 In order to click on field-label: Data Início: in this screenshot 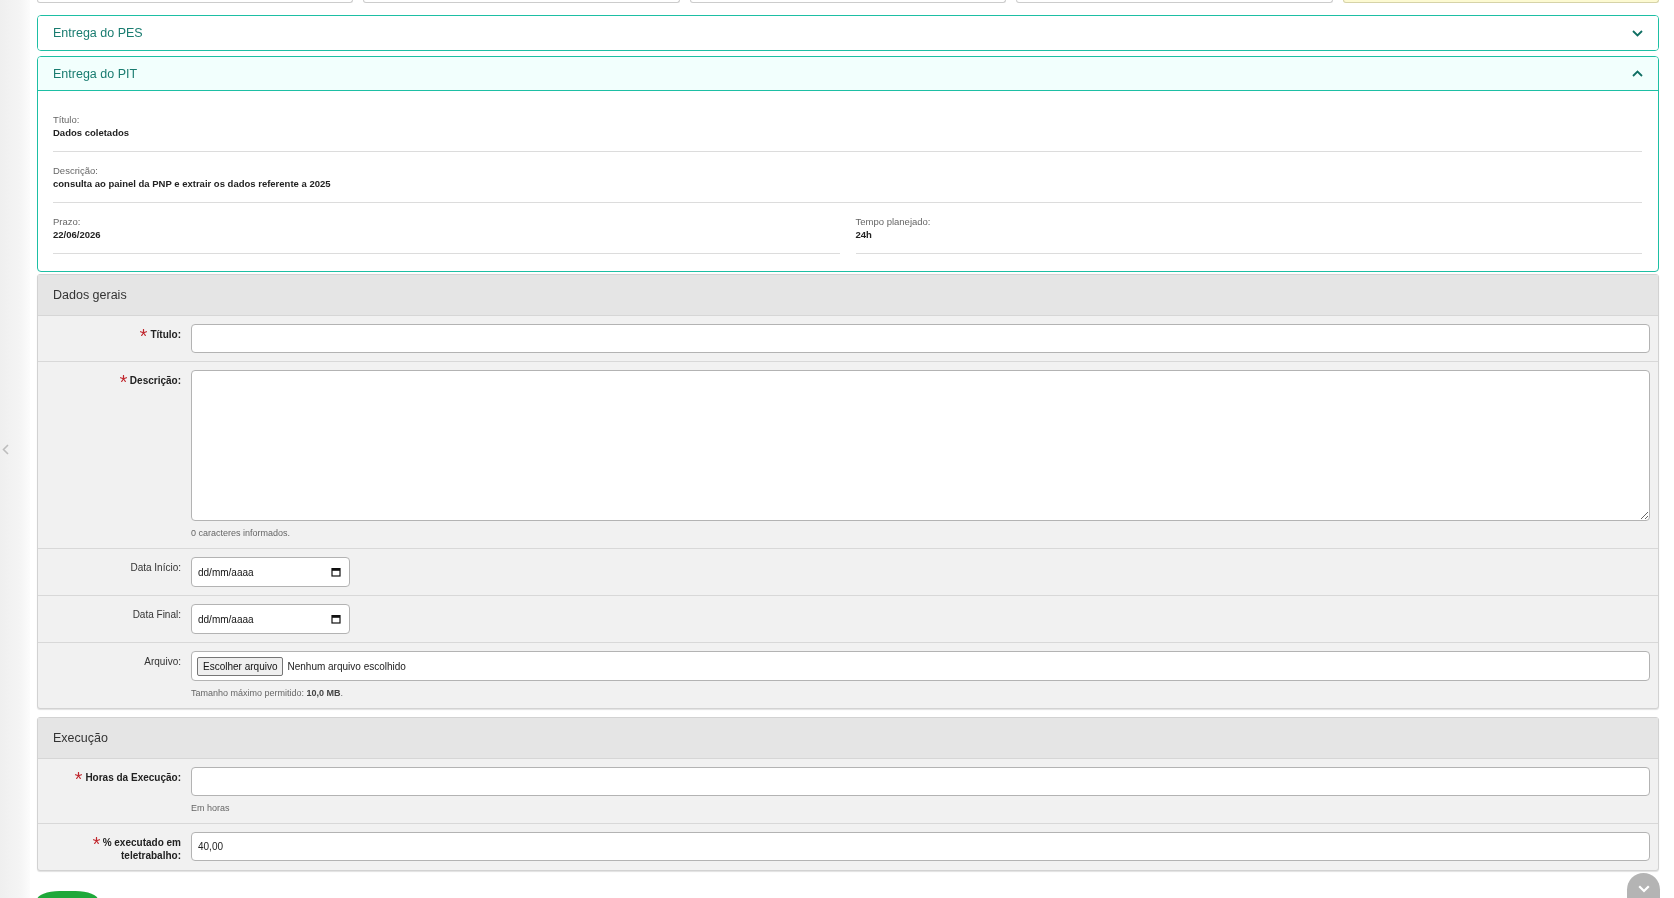, I will do `click(155, 567)`.